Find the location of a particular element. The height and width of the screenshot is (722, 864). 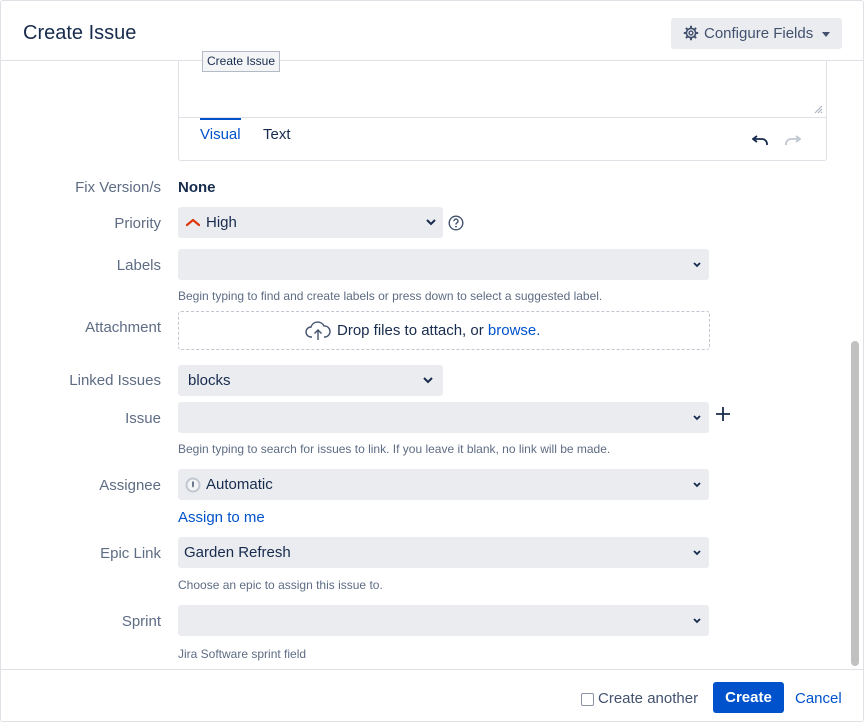

cloud-upload-icon is located at coordinates (318, 330).